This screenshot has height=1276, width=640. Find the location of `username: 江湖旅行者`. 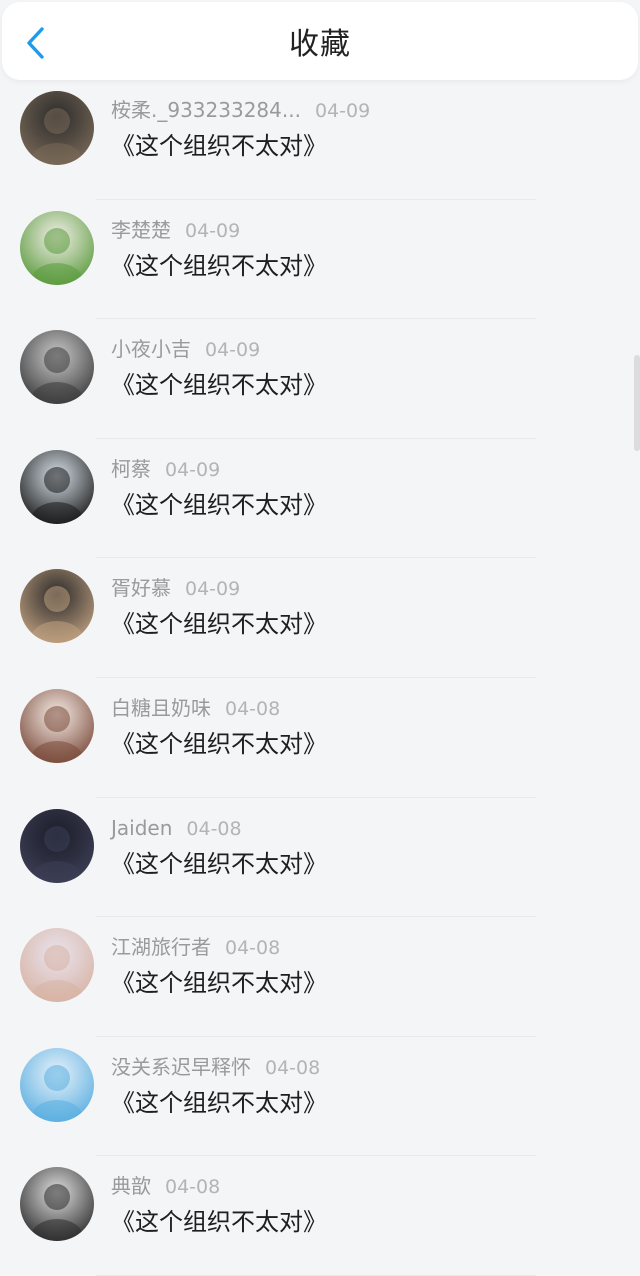

username: 江湖旅行者 is located at coordinates (161, 947).